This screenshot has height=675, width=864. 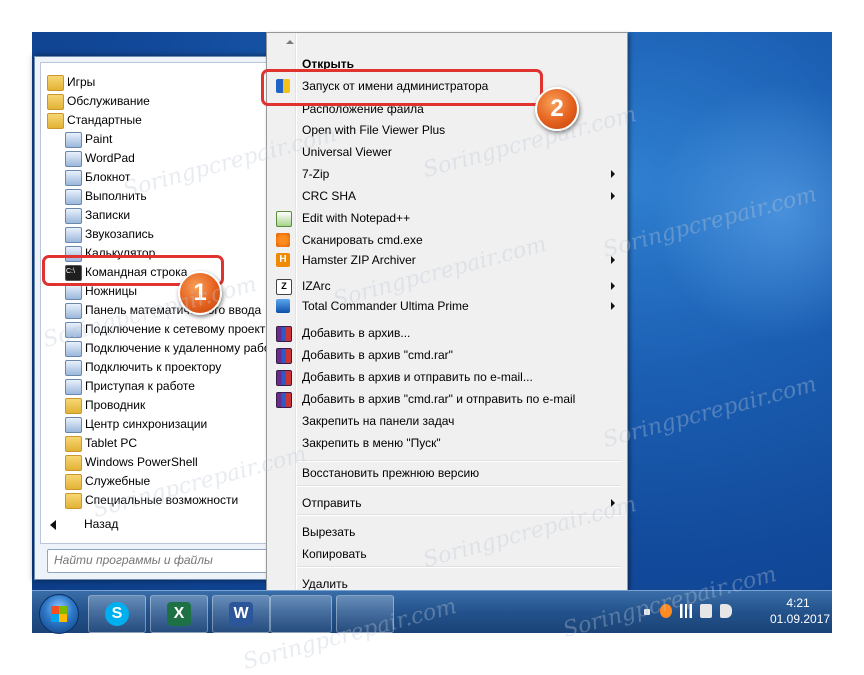 I want to click on menu-item-label: Hamster ZIP Archiver, so click(x=359, y=260).